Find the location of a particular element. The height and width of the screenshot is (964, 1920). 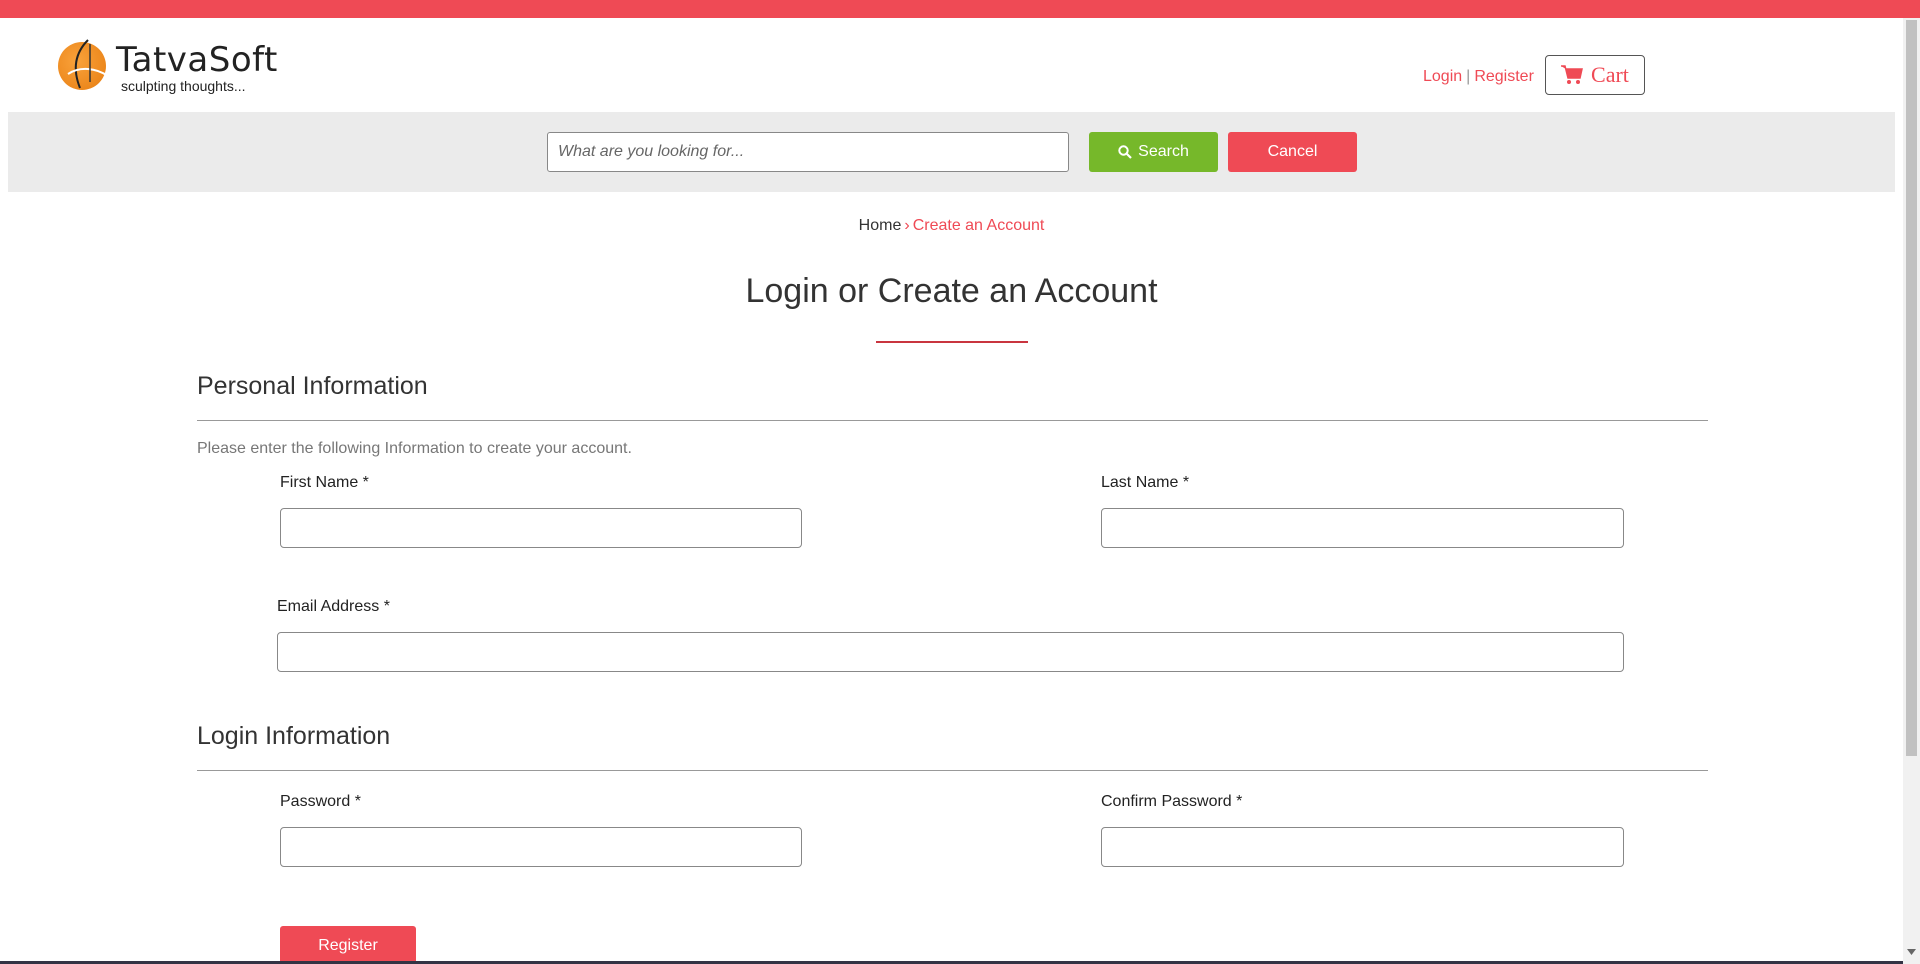

scrollbar-thumb is located at coordinates (1911, 388).